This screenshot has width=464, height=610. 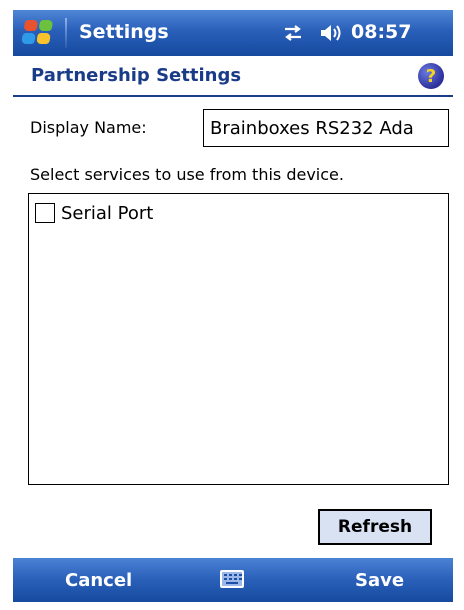 I want to click on page-title: Partnership Settings, so click(x=136, y=75).